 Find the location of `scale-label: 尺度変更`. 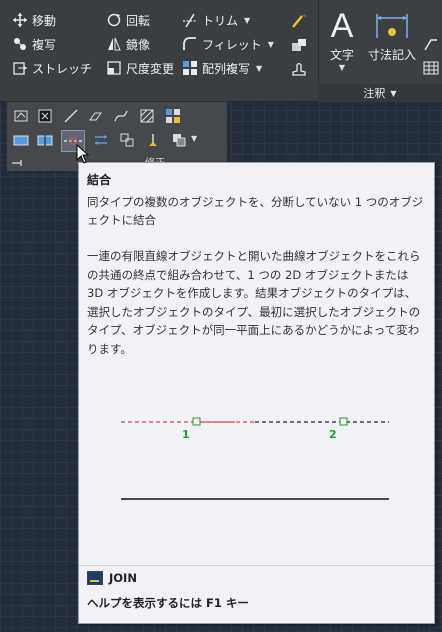

scale-label: 尺度変更 is located at coordinates (150, 68).